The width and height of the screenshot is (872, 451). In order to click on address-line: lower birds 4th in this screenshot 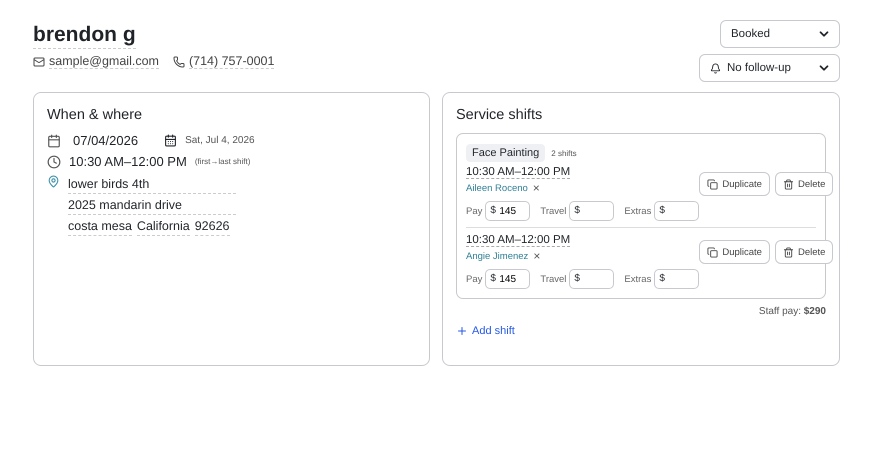, I will do `click(152, 184)`.